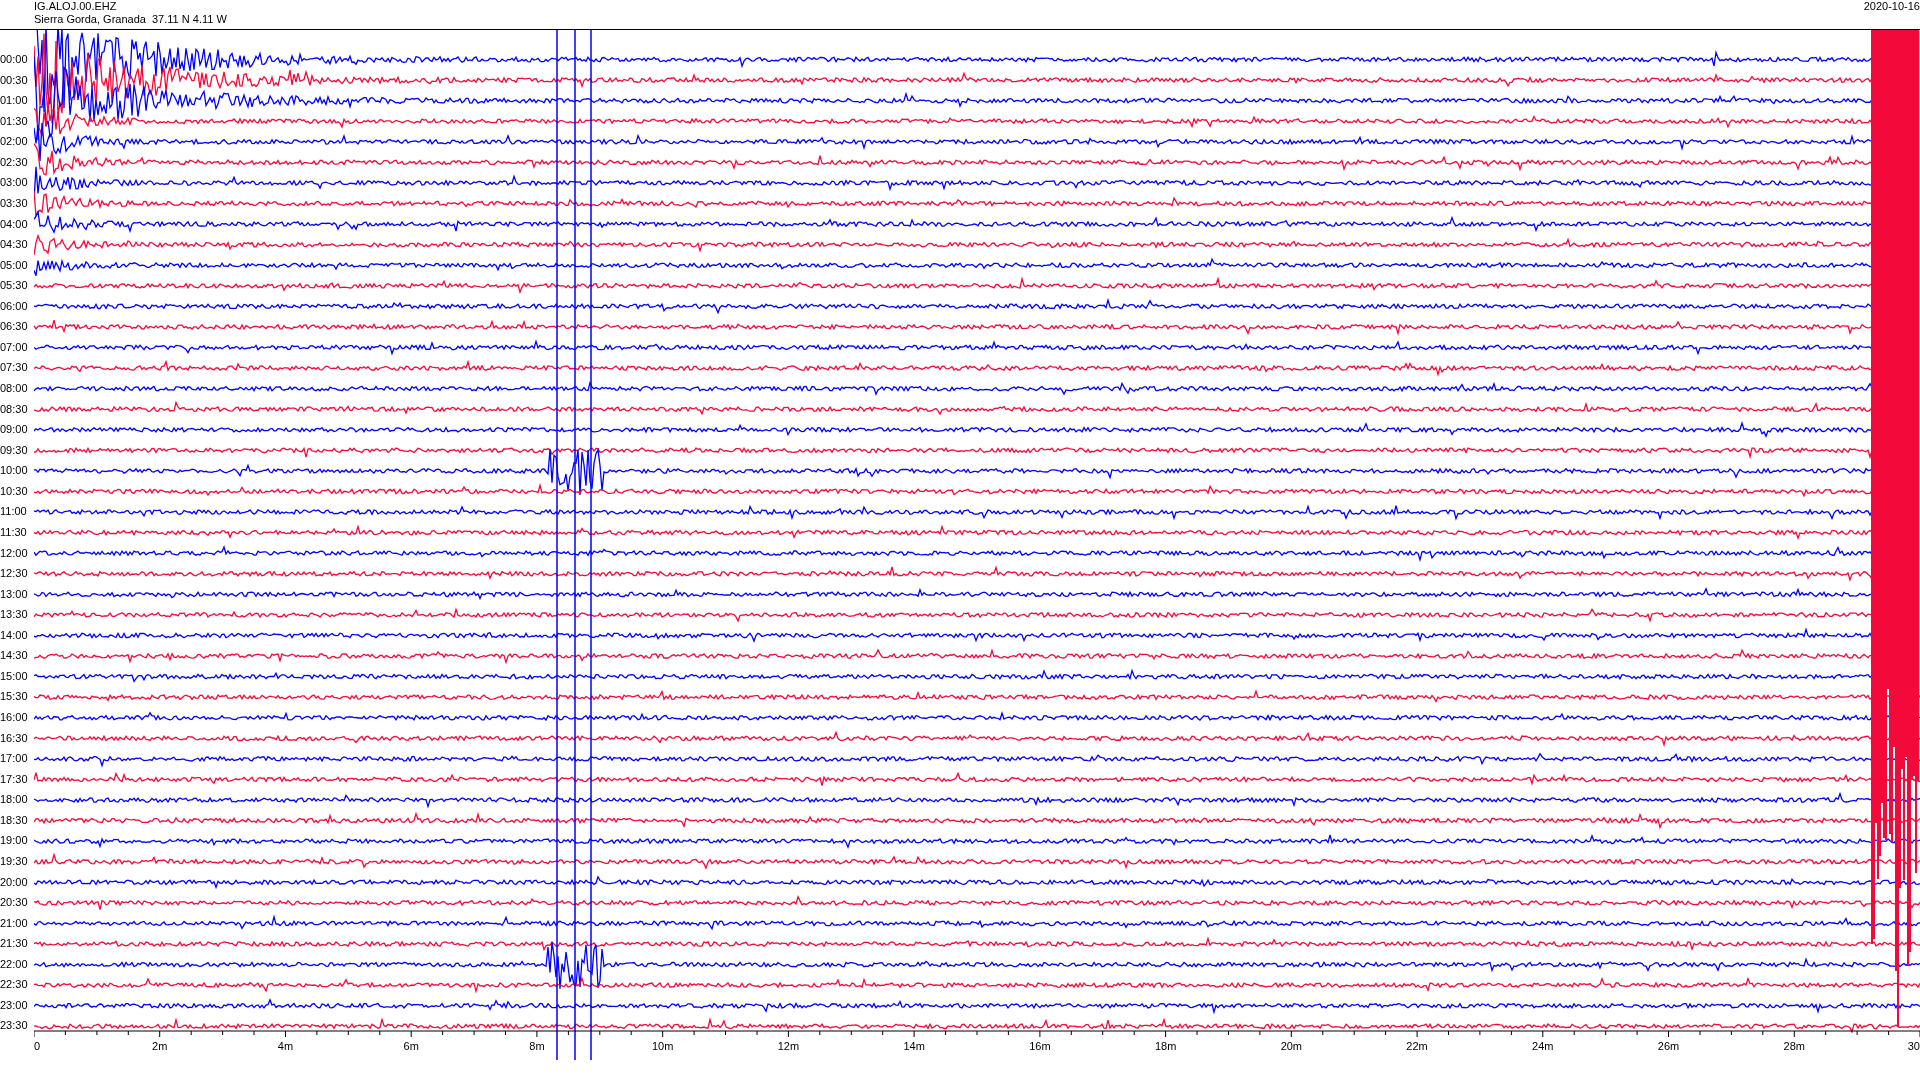 The width and height of the screenshot is (1920, 1080). Describe the element at coordinates (14, 861) in the screenshot. I see `time-label: 19:30` at that location.